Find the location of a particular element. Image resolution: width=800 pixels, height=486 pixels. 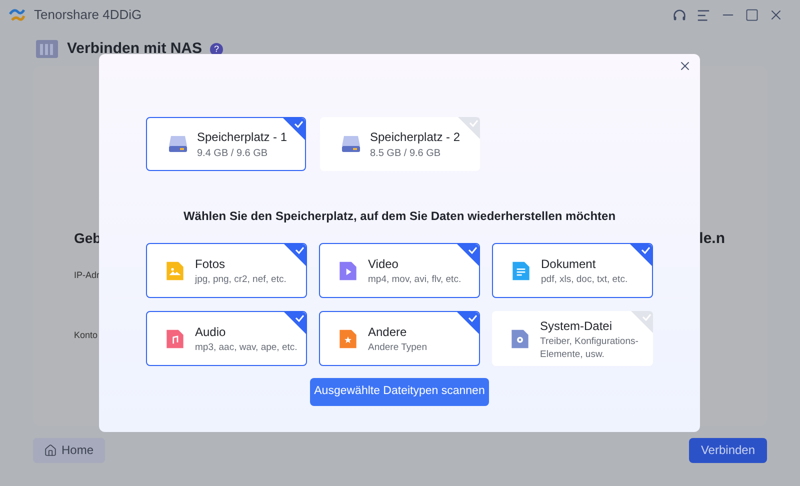

page-title: Verbinden mit NAS is located at coordinates (134, 49).